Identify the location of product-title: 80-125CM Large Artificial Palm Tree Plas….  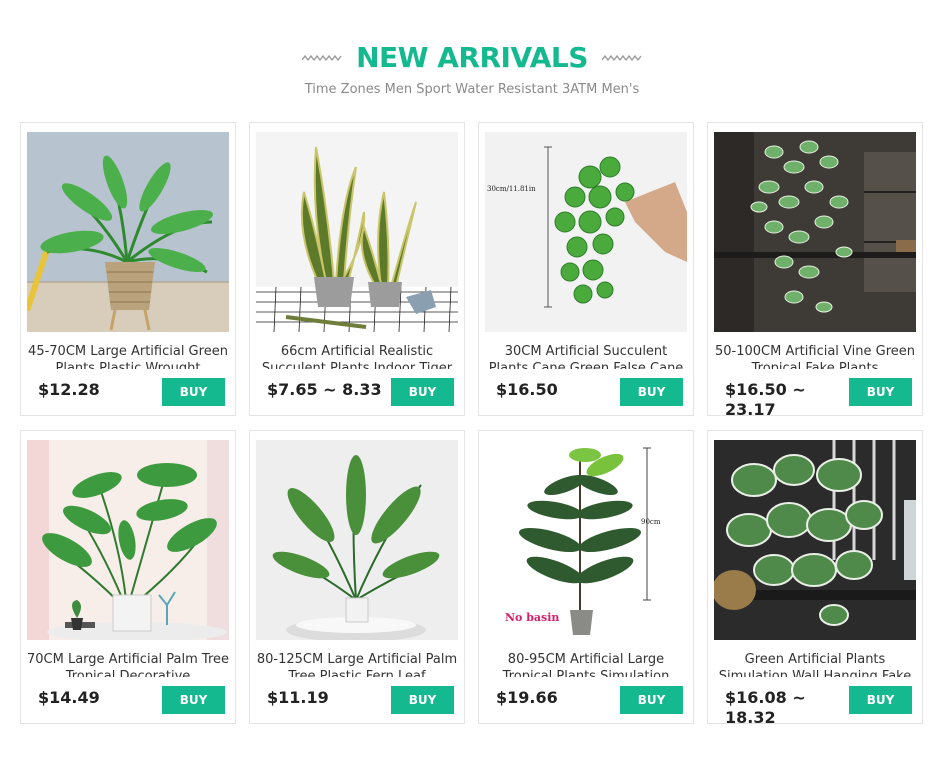
(357, 664).